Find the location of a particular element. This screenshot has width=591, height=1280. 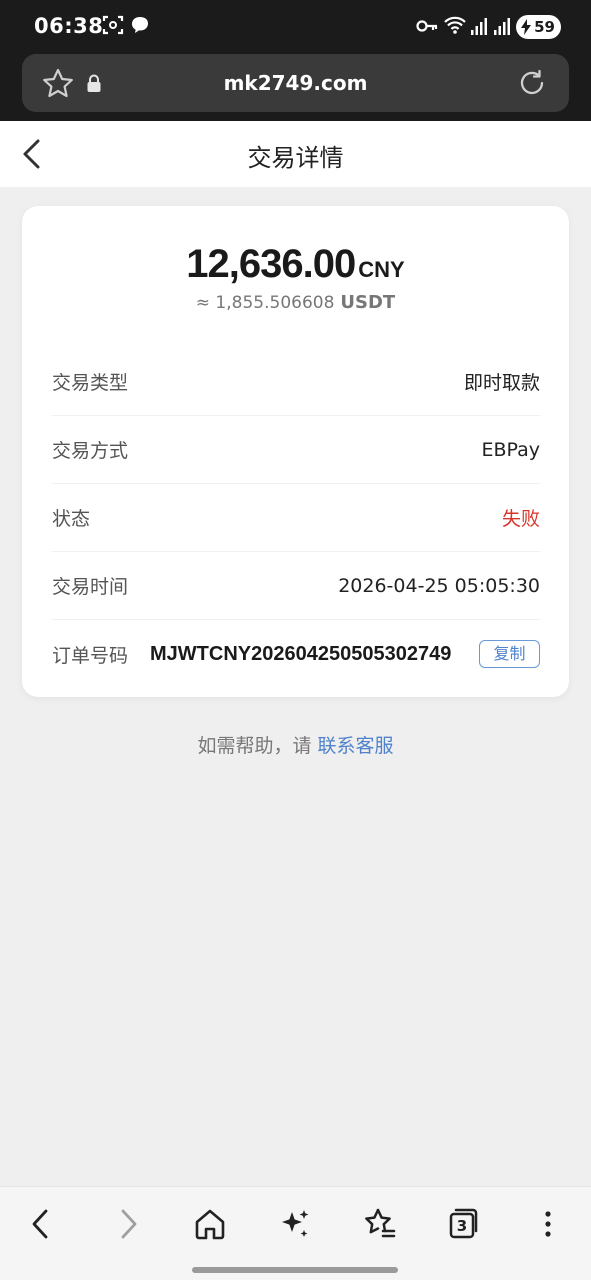

order-number-value: MJWTCNY202604250505302749 is located at coordinates (301, 653).